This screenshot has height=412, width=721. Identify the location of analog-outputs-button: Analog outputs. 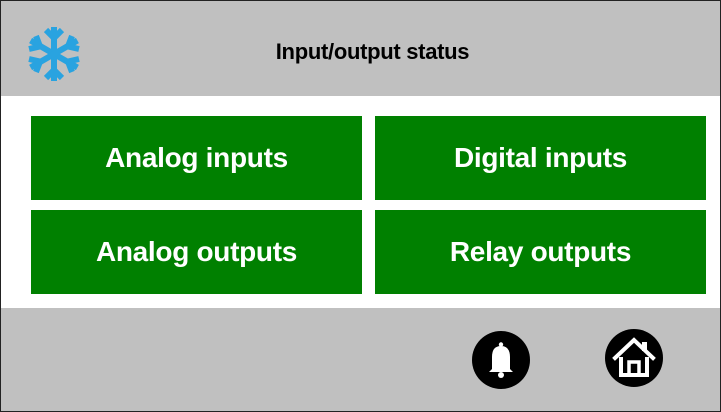
(196, 252).